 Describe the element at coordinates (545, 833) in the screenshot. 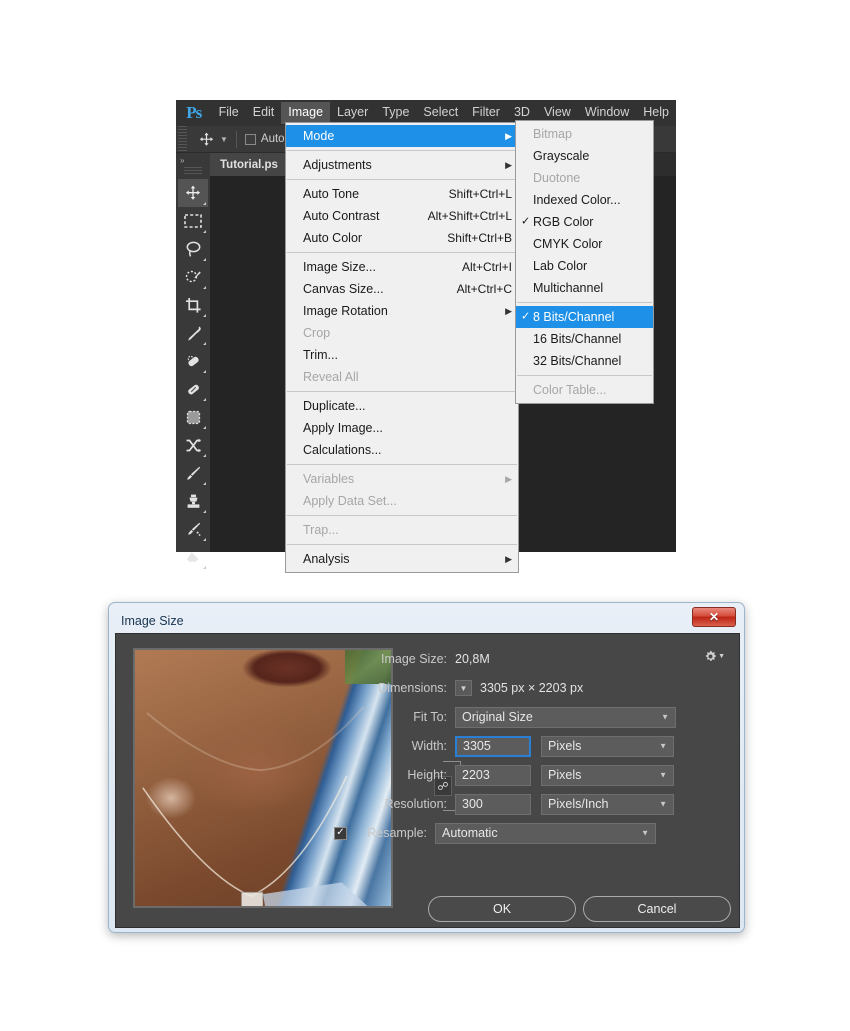

I see `resample-select: Automatic ▼` at that location.